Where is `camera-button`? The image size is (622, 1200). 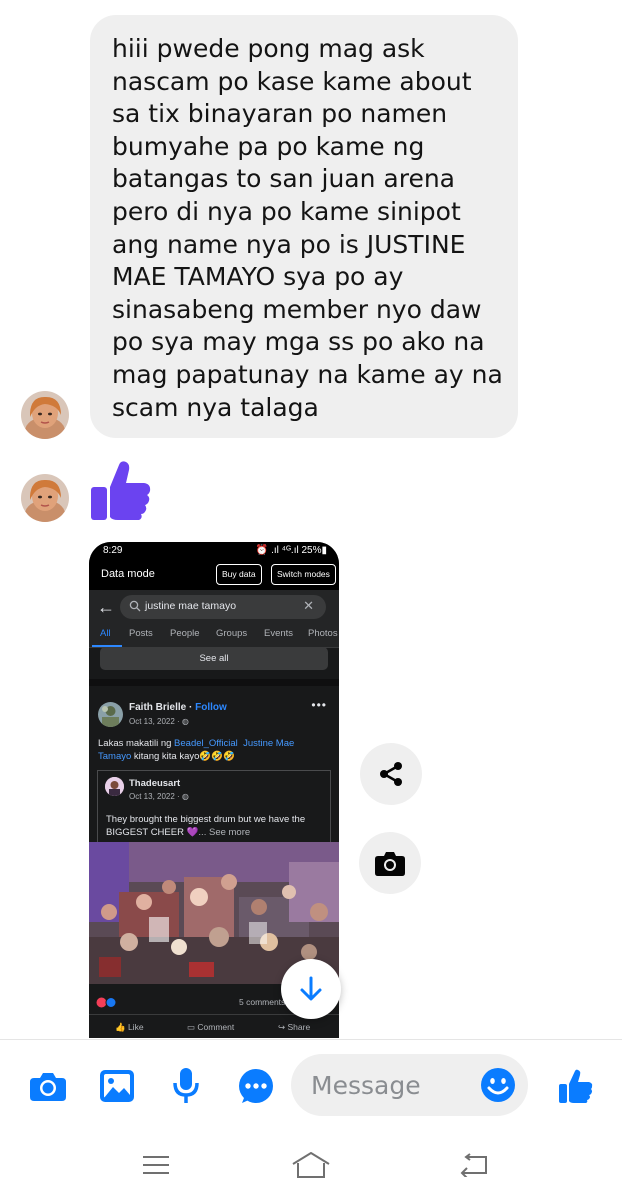
camera-button is located at coordinates (390, 863).